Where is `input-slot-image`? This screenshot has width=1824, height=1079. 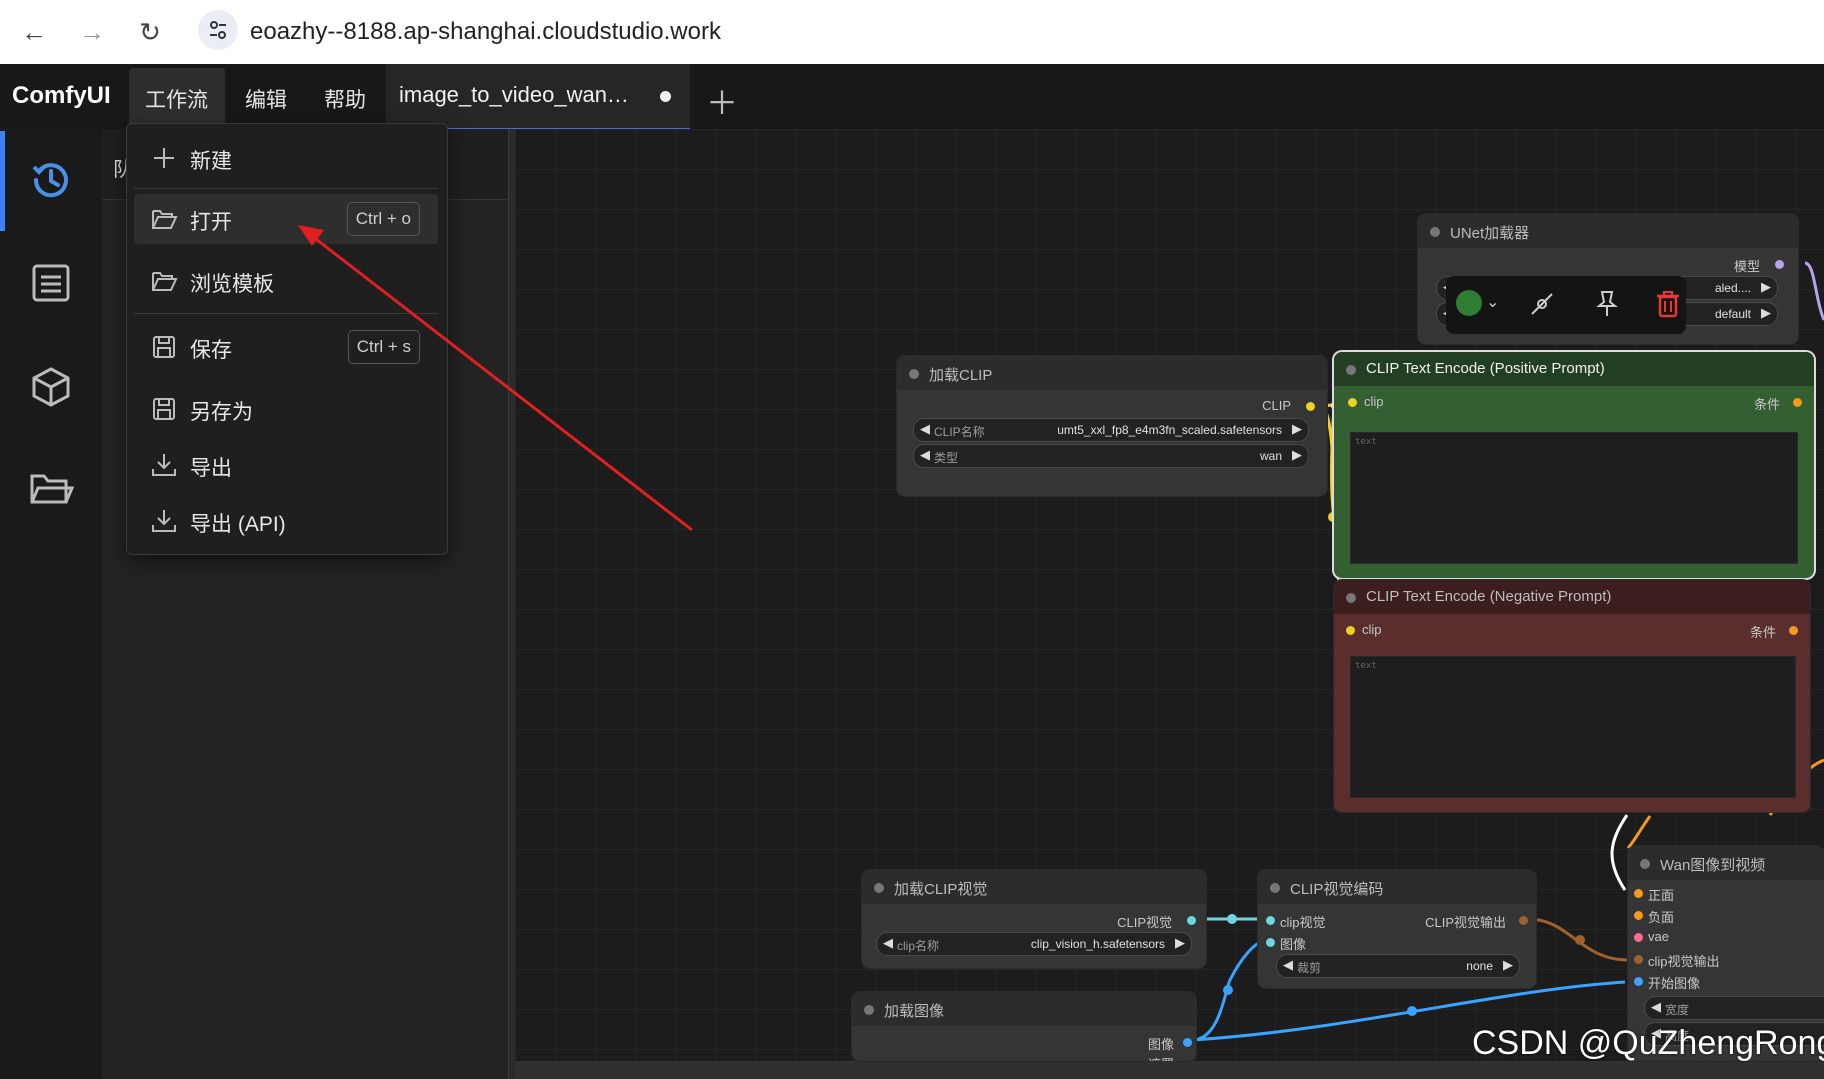
input-slot-image is located at coordinates (1270, 942).